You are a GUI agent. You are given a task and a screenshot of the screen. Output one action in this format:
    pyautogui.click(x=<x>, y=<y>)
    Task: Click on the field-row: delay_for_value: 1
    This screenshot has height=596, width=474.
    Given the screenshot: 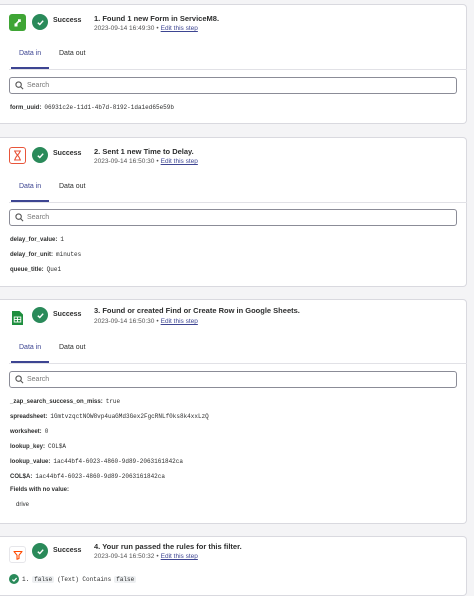 What is the action you would take?
    pyautogui.click(x=37, y=239)
    